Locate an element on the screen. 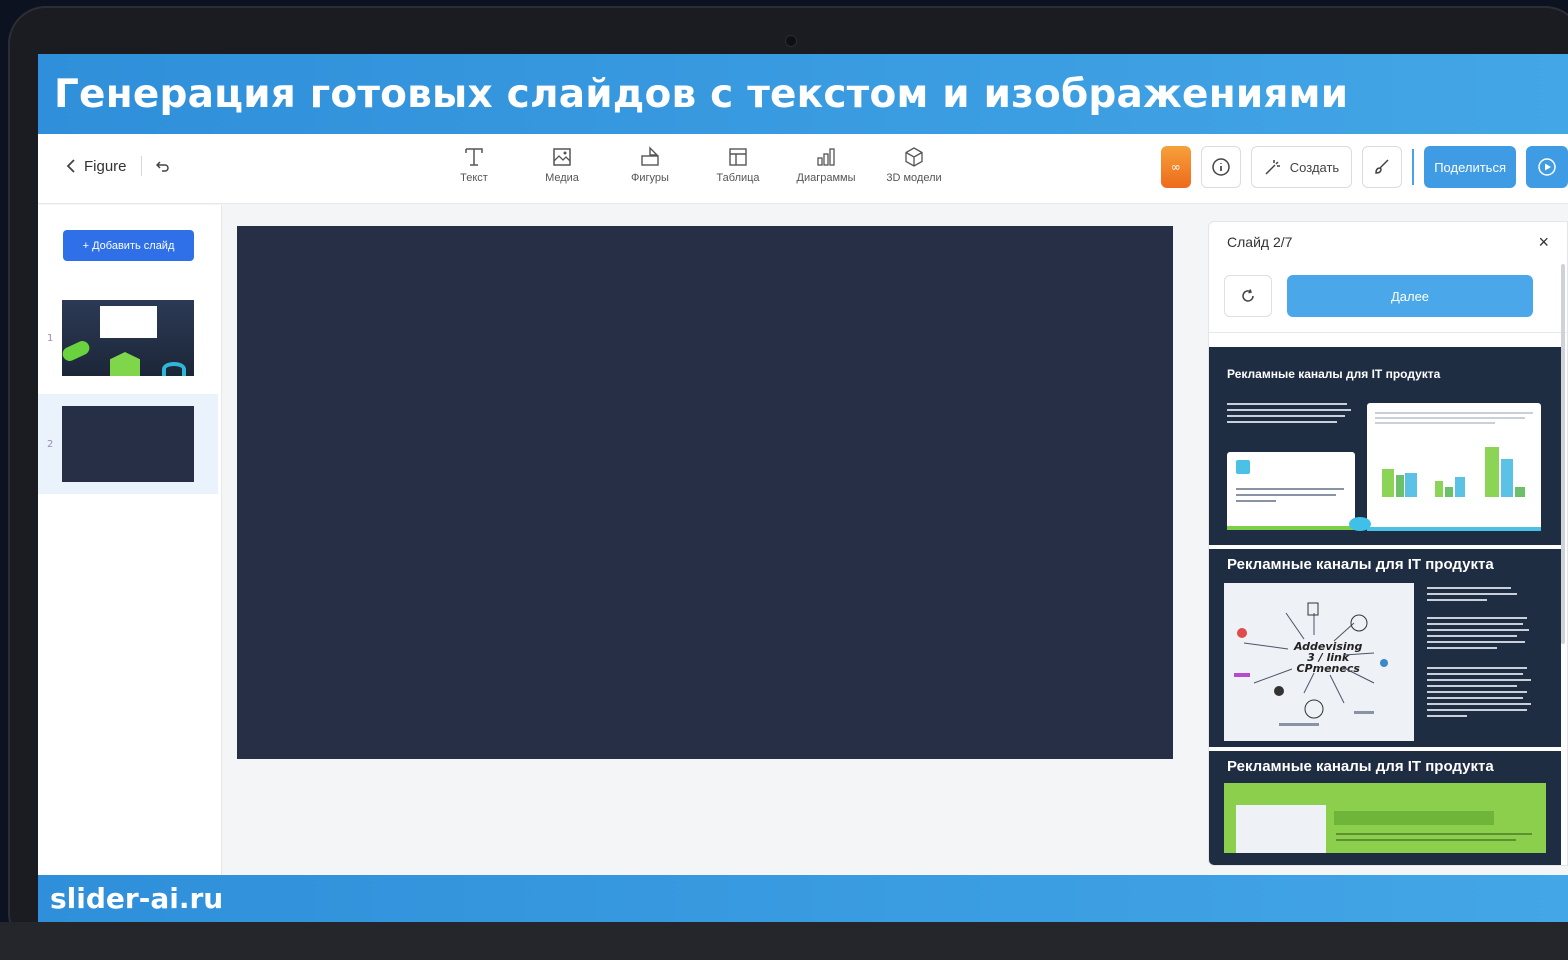 This screenshot has height=960, width=1568. create-button: Создать is located at coordinates (1301, 167).